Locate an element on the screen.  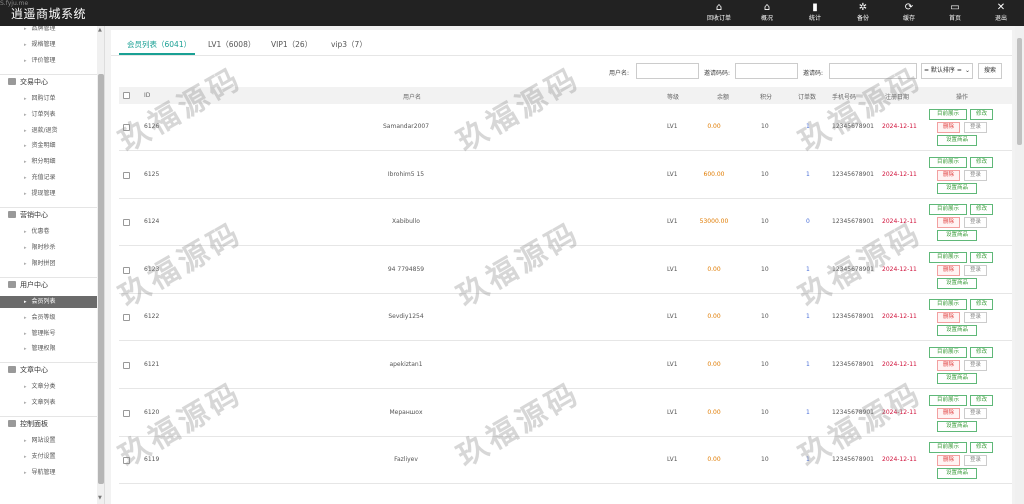
sidebar-item-14: ▸ 限时拼团 is located at coordinates (40, 264).